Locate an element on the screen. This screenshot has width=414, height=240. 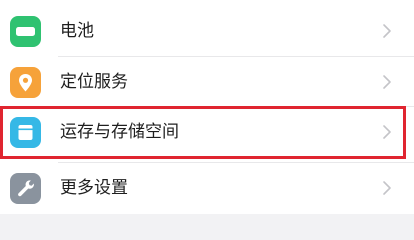
settings-item-label: 定位服务 is located at coordinates (94, 82).